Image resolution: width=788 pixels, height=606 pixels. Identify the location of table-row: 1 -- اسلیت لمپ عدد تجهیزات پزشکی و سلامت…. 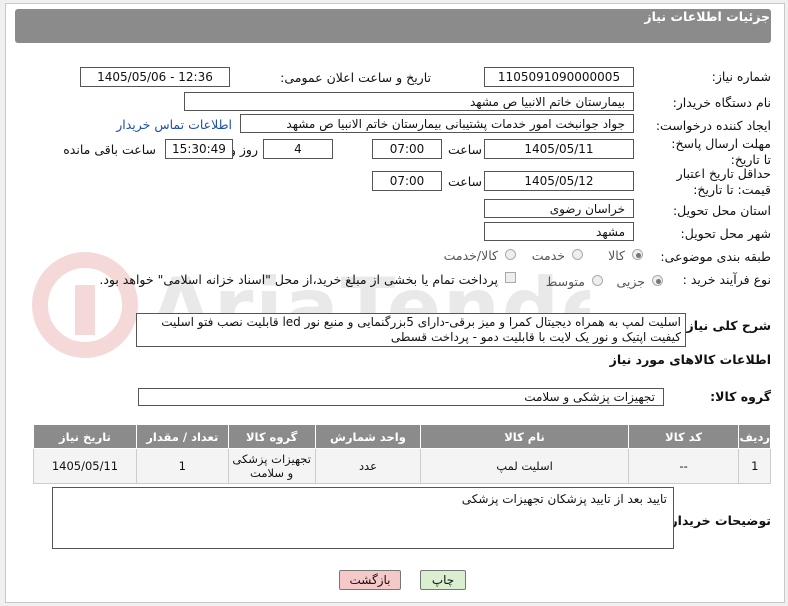
(402, 466).